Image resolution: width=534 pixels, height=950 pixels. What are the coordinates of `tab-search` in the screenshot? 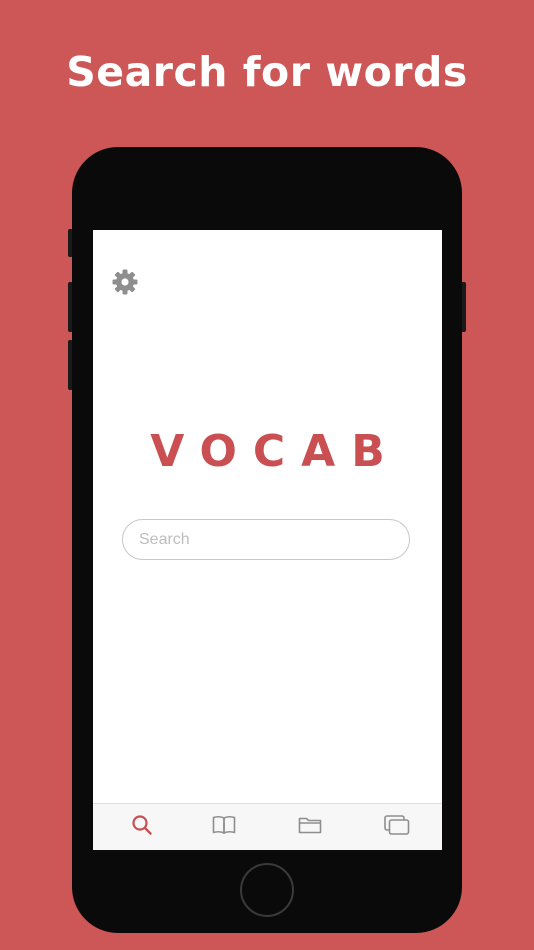 It's located at (142, 825).